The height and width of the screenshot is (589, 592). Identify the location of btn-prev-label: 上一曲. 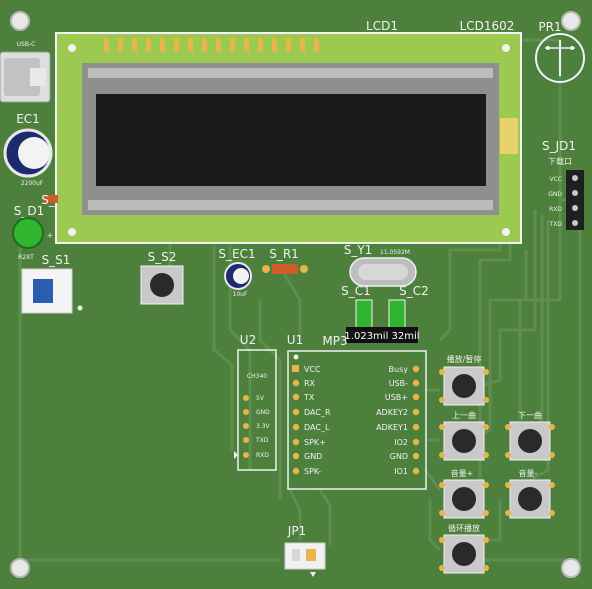
(464, 415).